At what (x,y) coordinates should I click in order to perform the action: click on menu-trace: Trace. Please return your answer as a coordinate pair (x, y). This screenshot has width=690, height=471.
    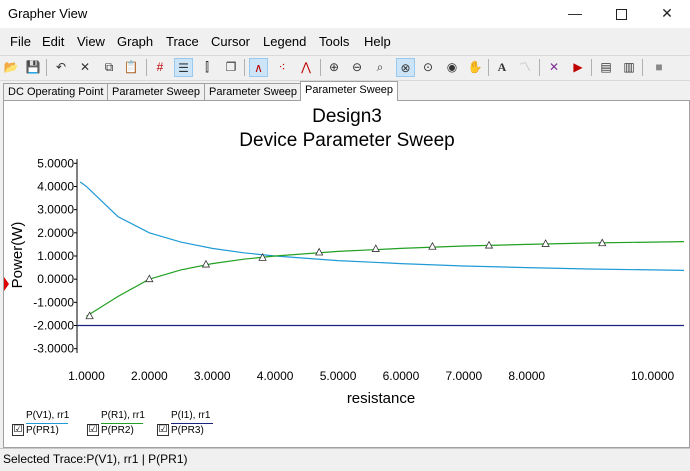
    Looking at the image, I should click on (182, 41).